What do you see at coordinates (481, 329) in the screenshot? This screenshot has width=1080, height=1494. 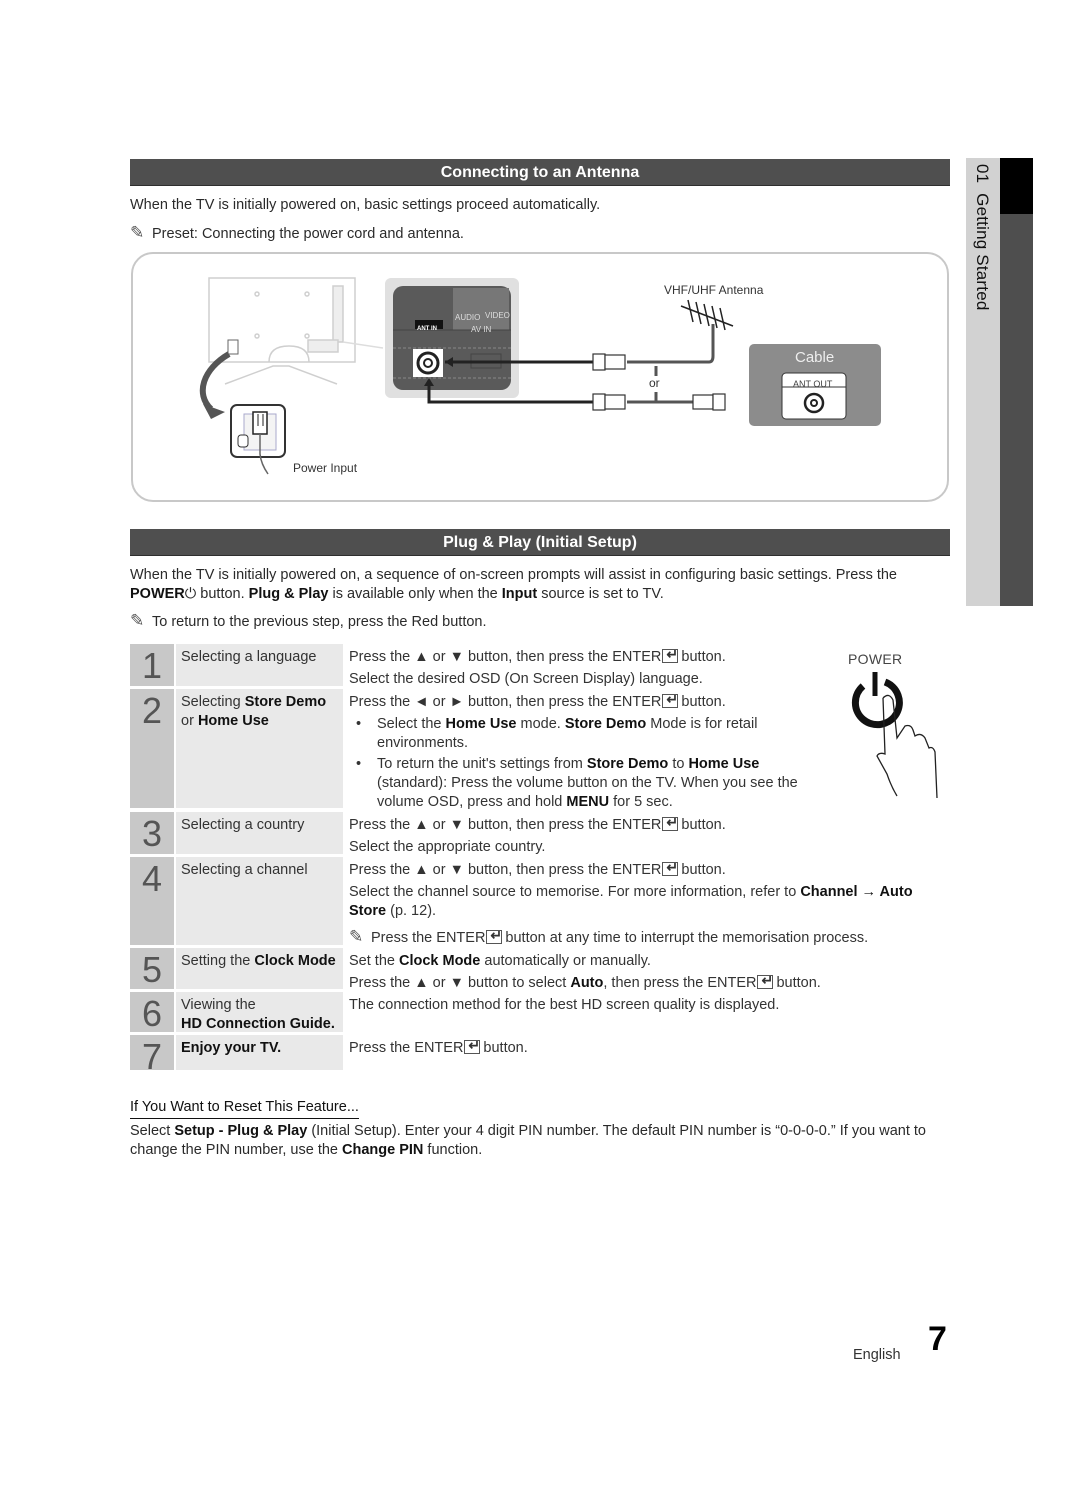 I see `av-in-label: AV IN` at bounding box center [481, 329].